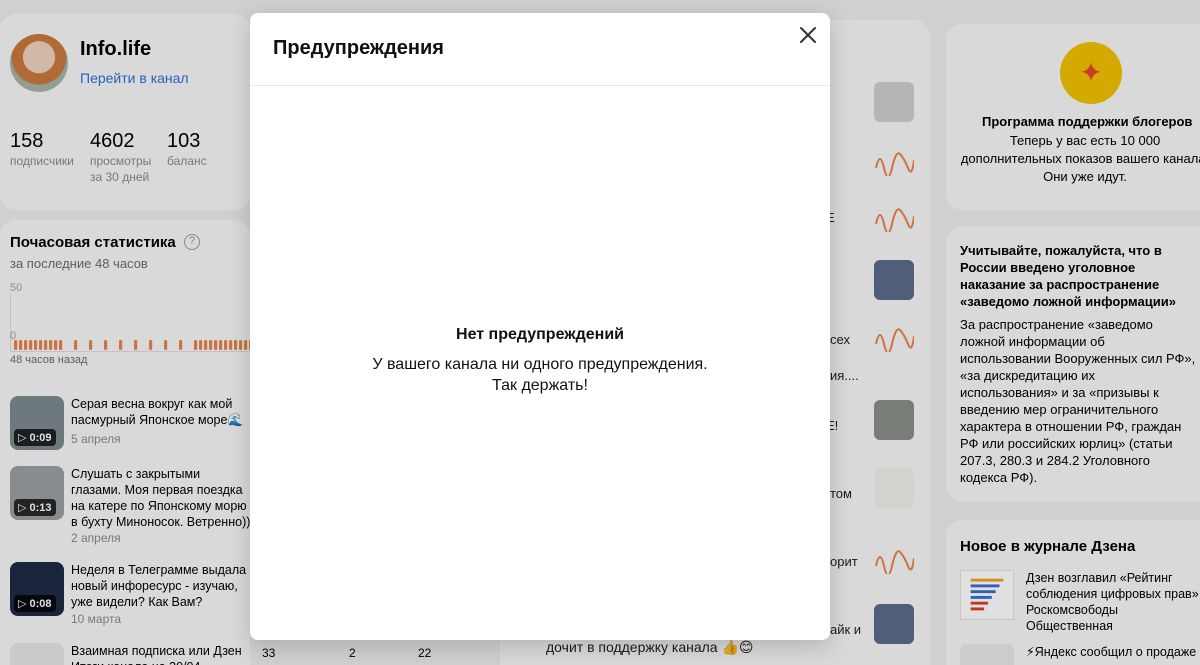 The image size is (1200, 665). Describe the element at coordinates (540, 334) in the screenshot. I see `empty-state-title: Нет предупреждений` at that location.